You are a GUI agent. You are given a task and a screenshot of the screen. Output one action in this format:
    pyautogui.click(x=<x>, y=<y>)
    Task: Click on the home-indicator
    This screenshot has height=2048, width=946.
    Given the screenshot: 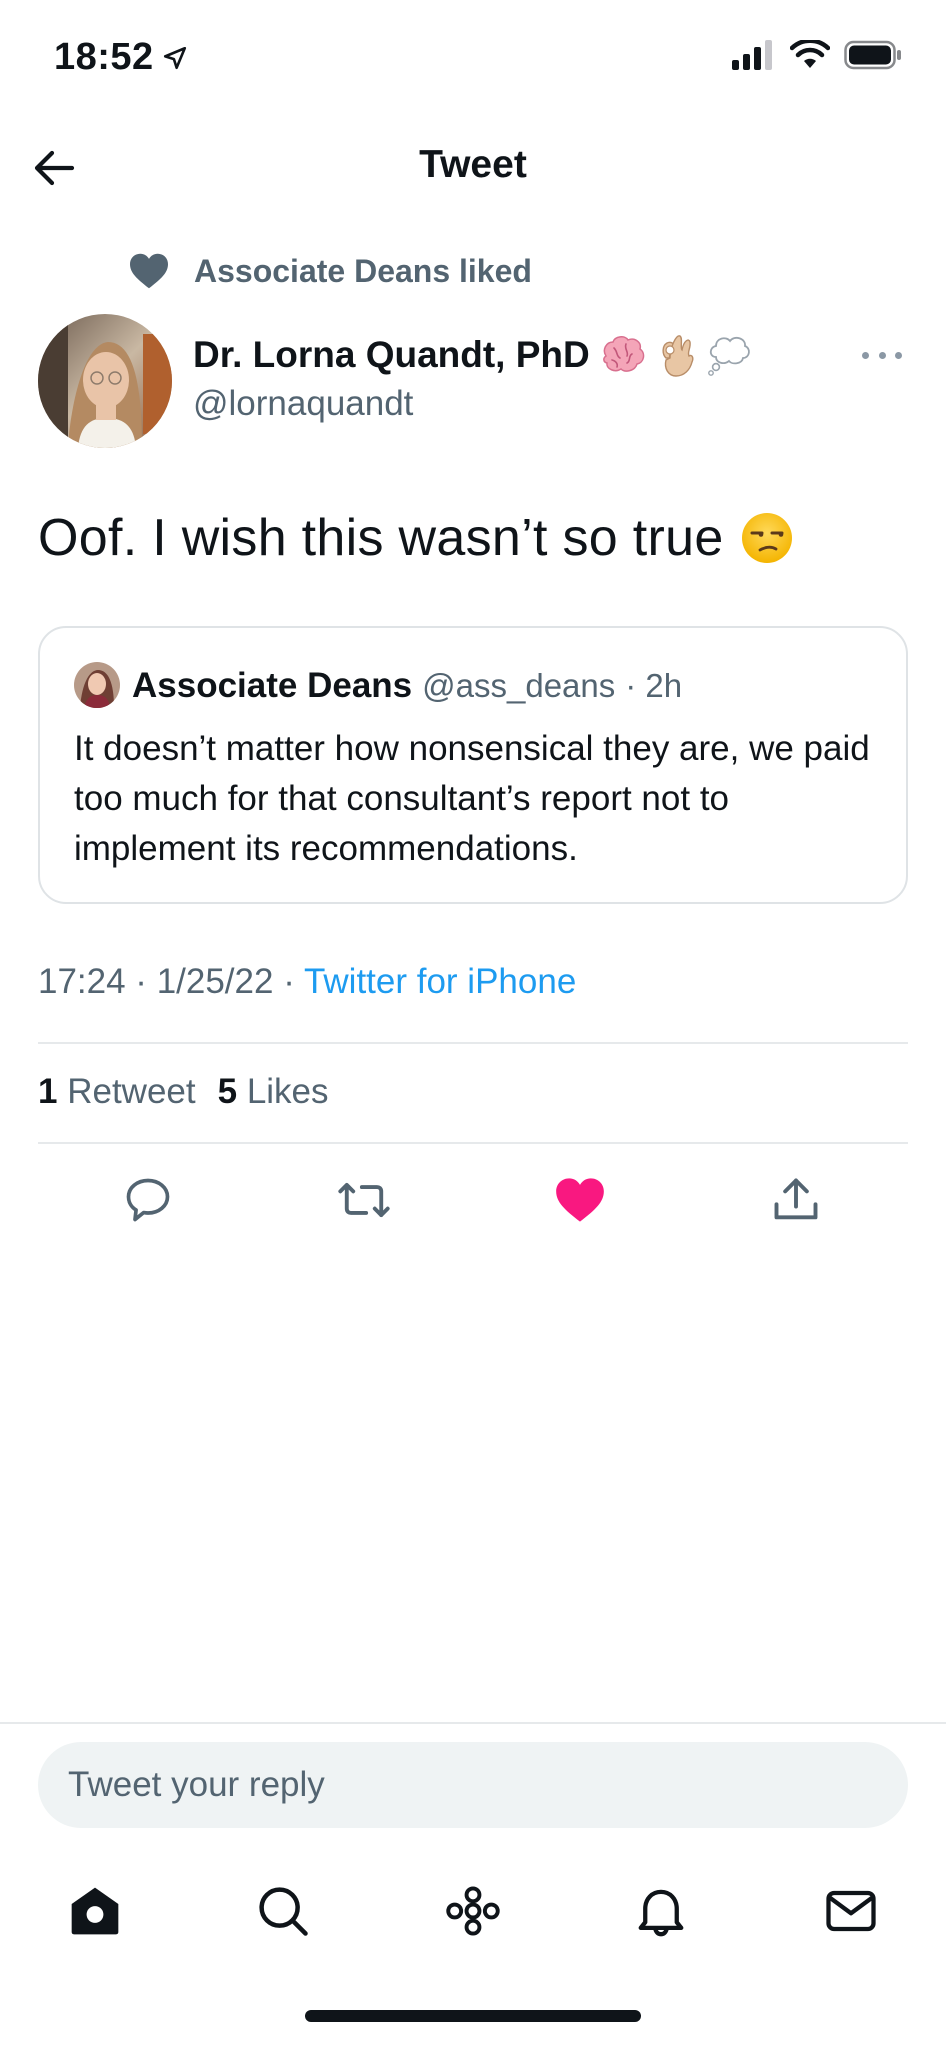 What is the action you would take?
    pyautogui.click(x=473, y=2016)
    